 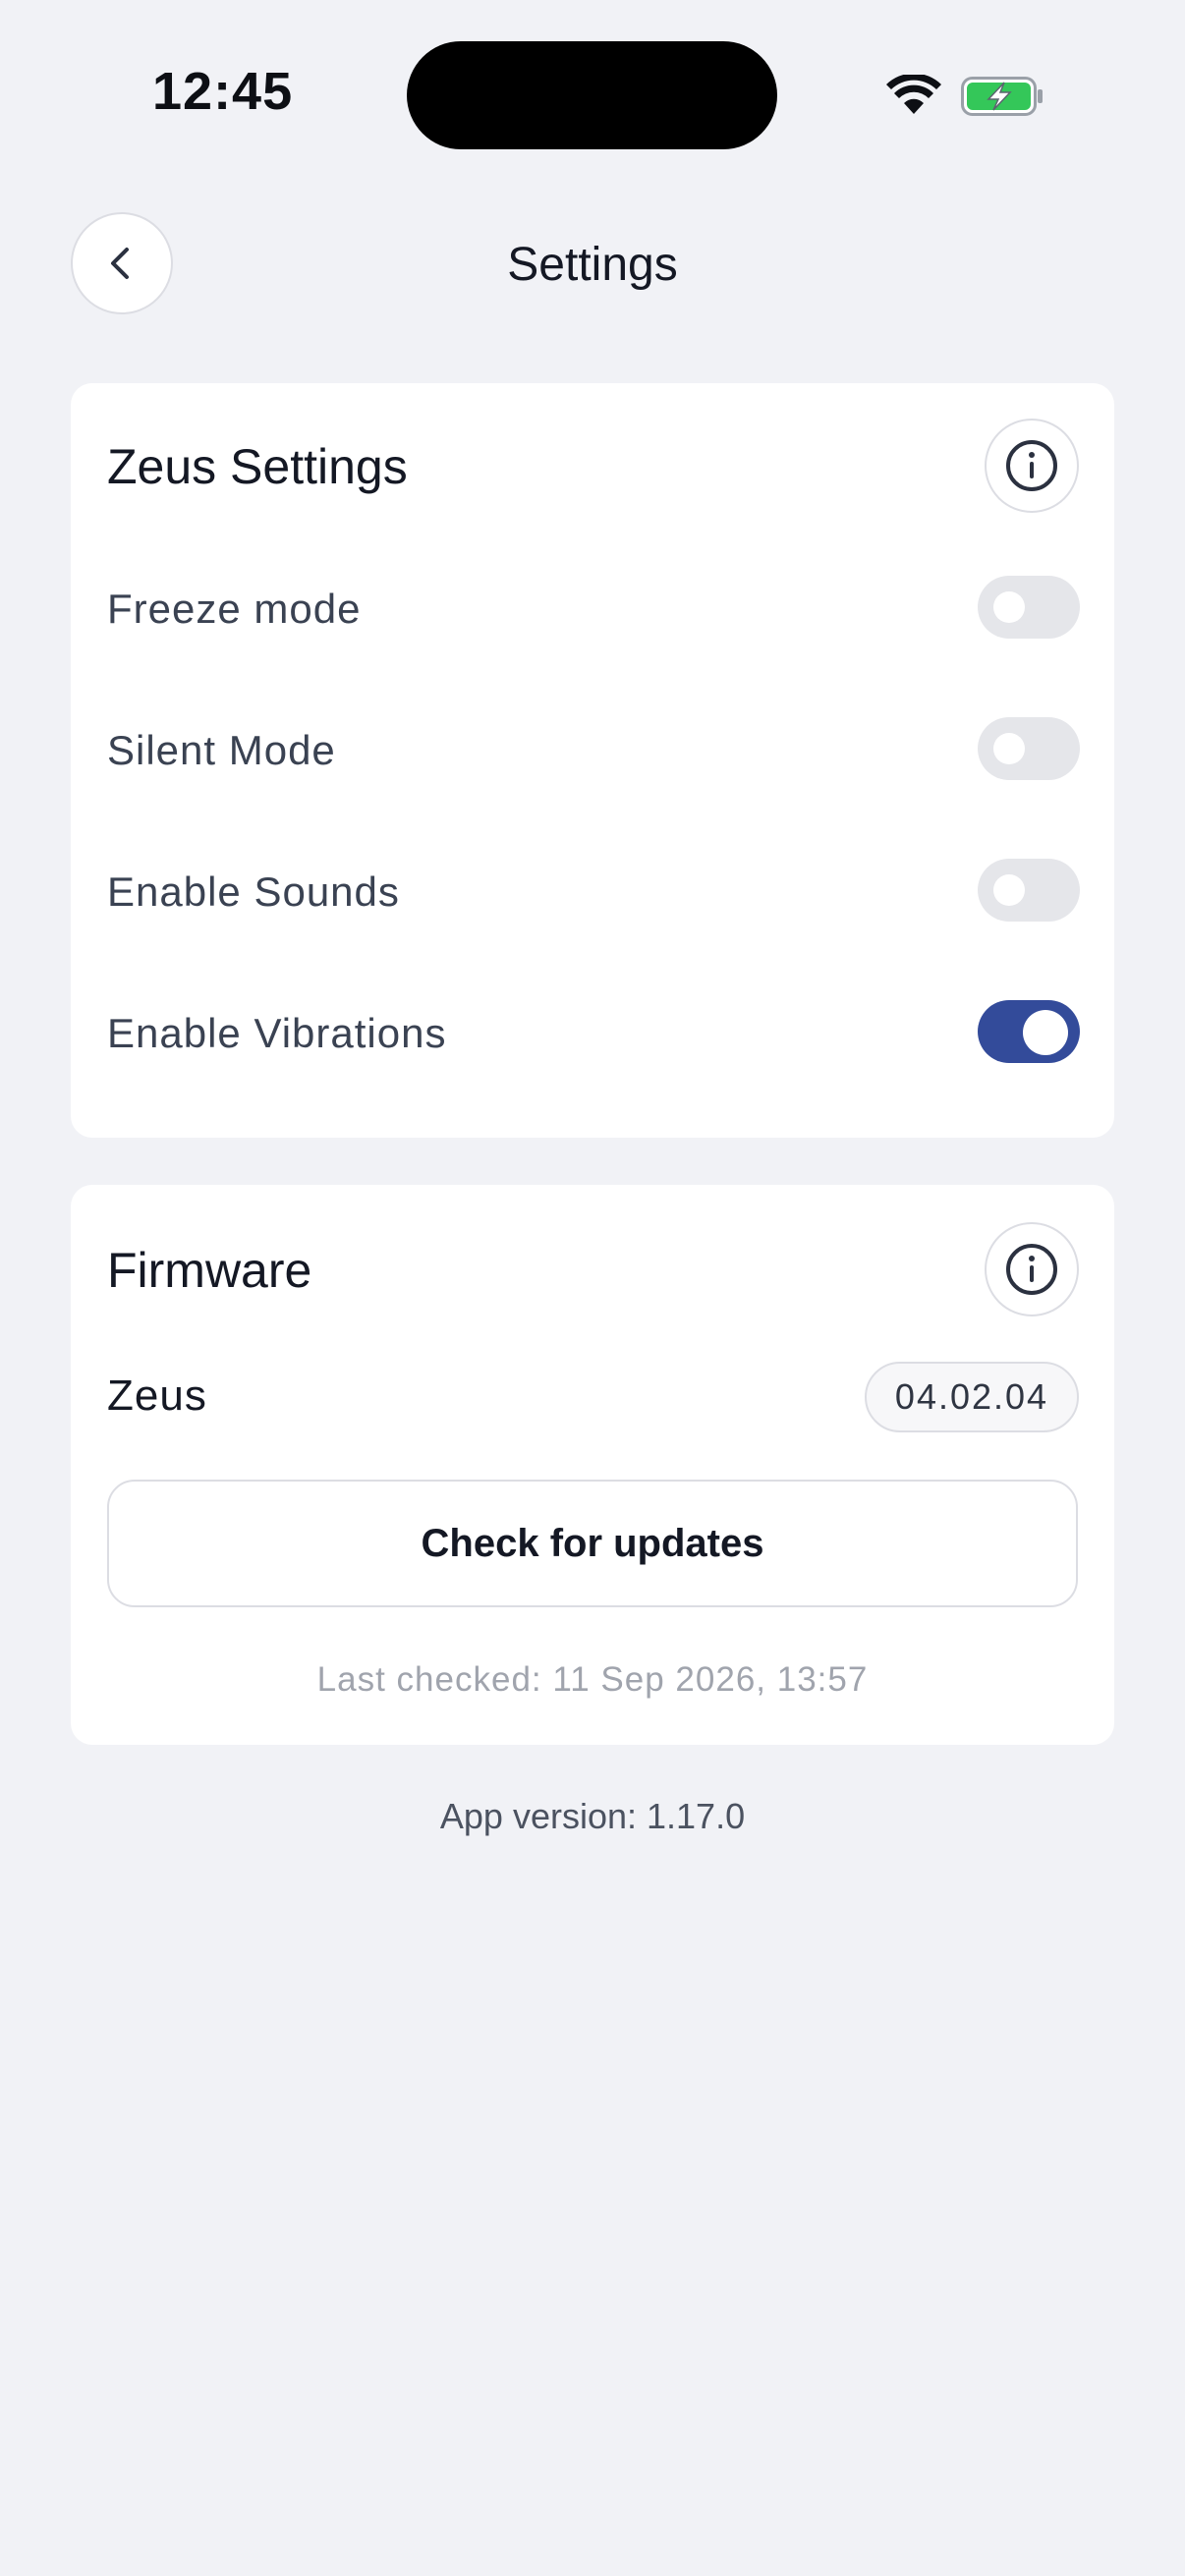 I want to click on firmware-version-badge: 04.02.04, so click(x=972, y=1397).